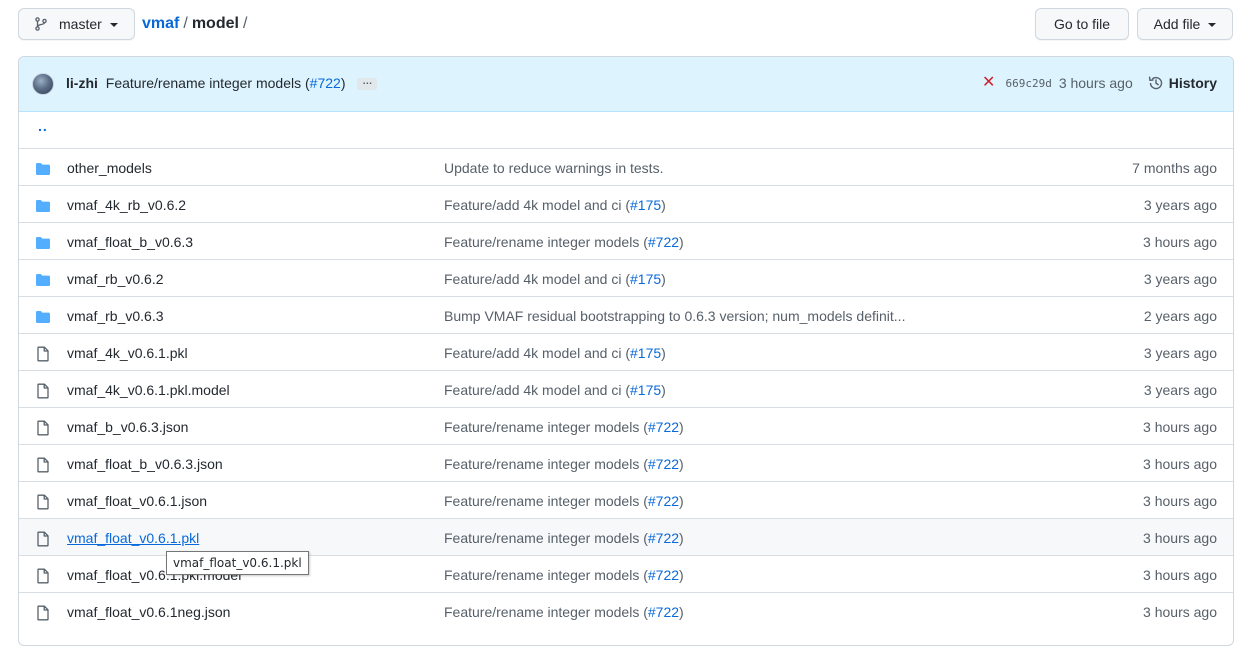 The height and width of the screenshot is (646, 1250). What do you see at coordinates (130, 242) in the screenshot?
I see `file-name-link: vmaf_float_b_v0.6.3` at bounding box center [130, 242].